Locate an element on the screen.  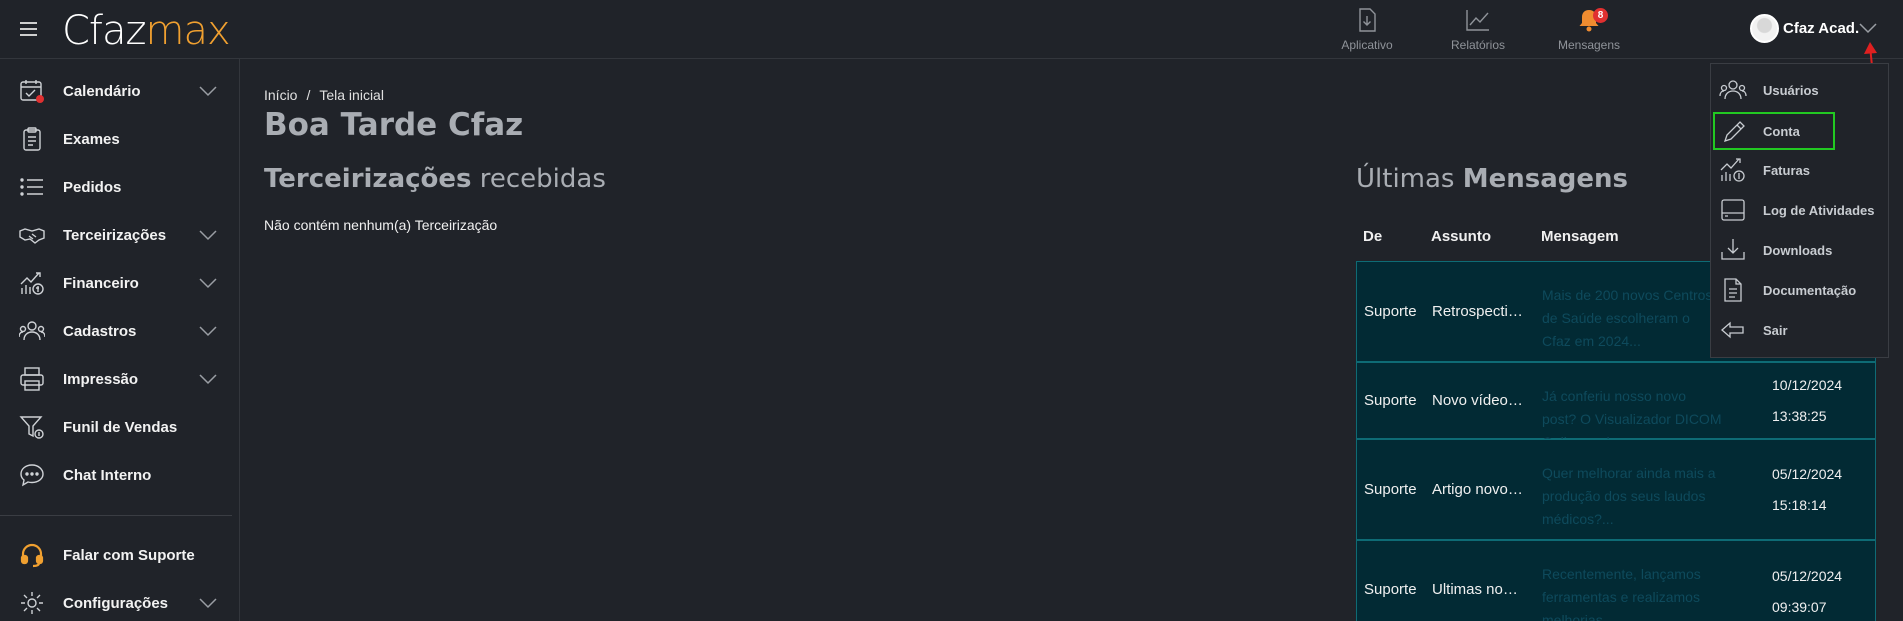
download-file-icon is located at coordinates (1367, 20).